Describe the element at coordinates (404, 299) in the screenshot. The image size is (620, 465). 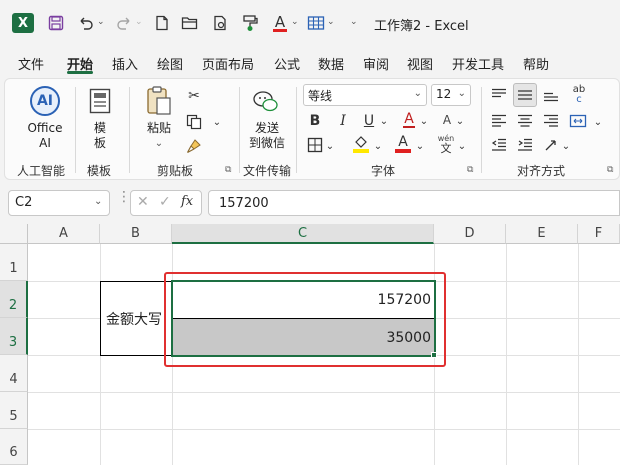
I see `cell-c2-text: 157200` at that location.